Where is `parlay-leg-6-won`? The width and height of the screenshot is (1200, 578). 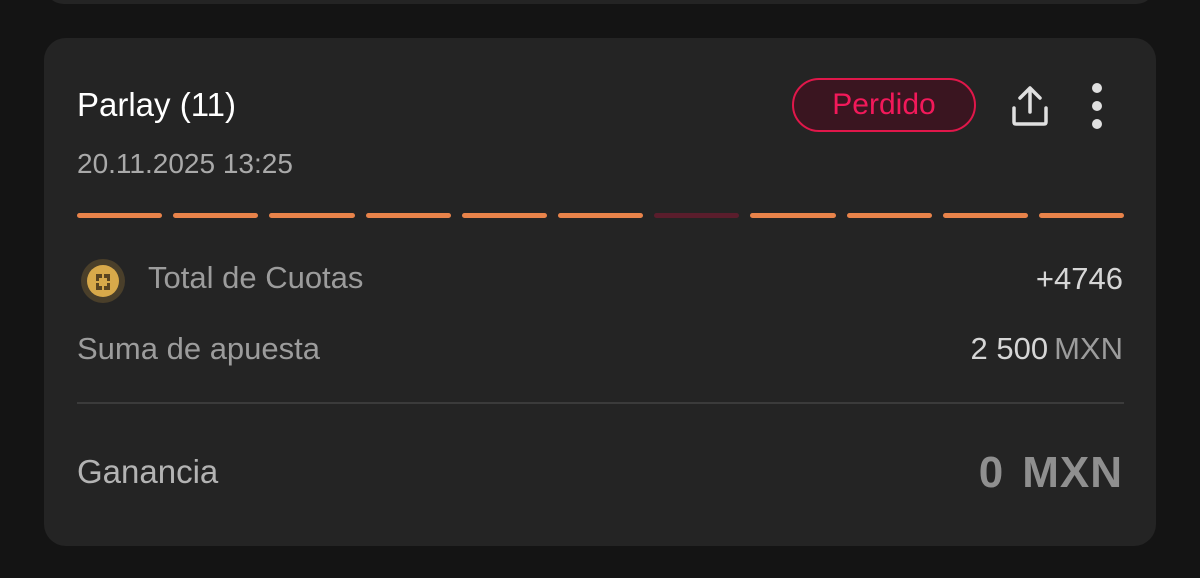 parlay-leg-6-won is located at coordinates (600, 215).